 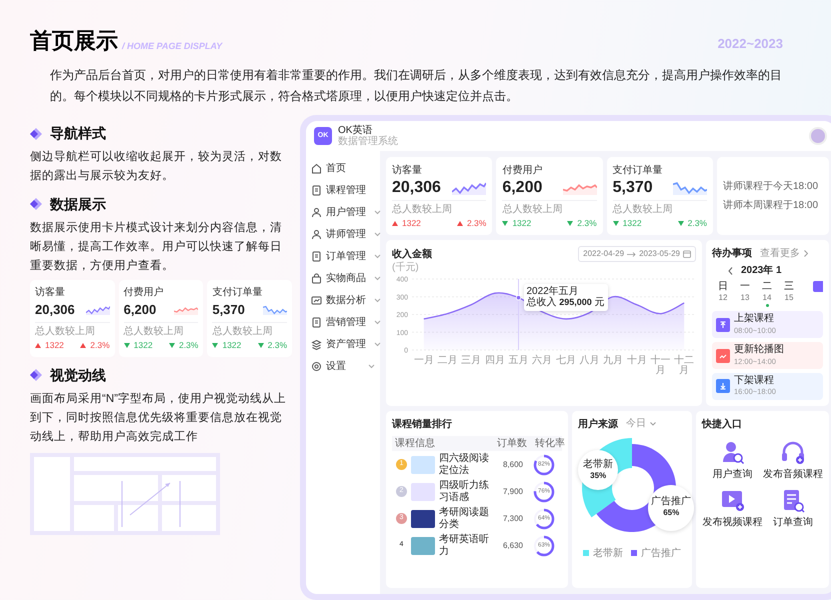 I want to click on slice-value: 35%, so click(x=598, y=476).